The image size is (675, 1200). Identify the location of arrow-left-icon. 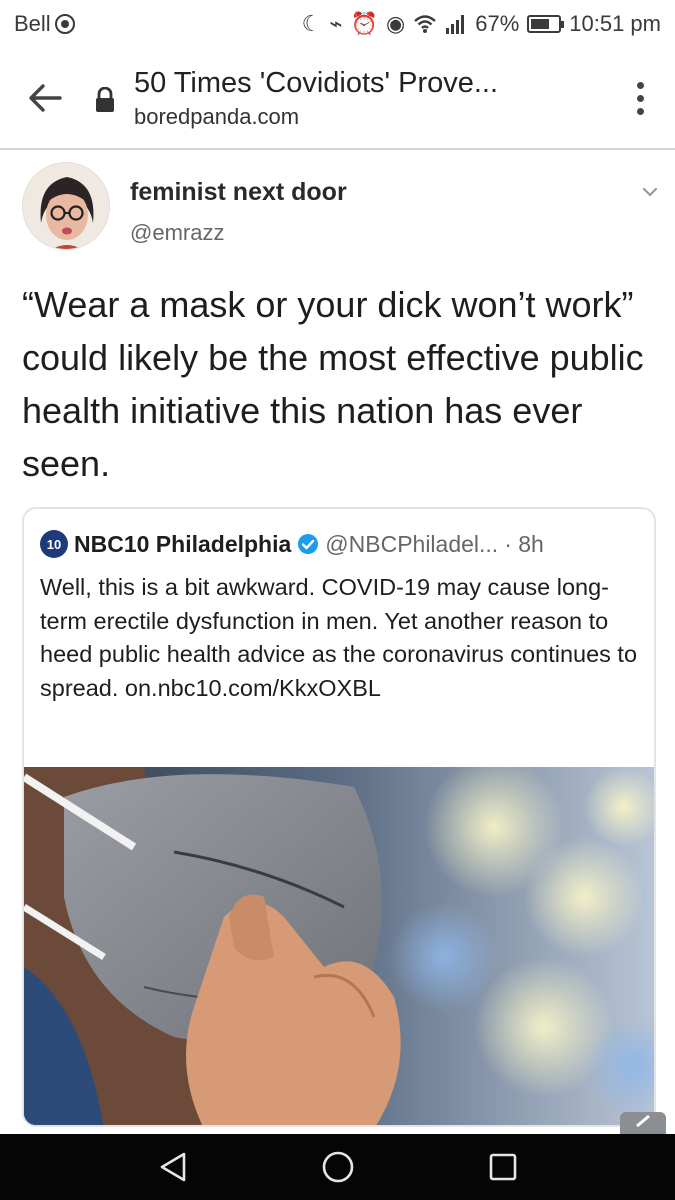
(45, 98).